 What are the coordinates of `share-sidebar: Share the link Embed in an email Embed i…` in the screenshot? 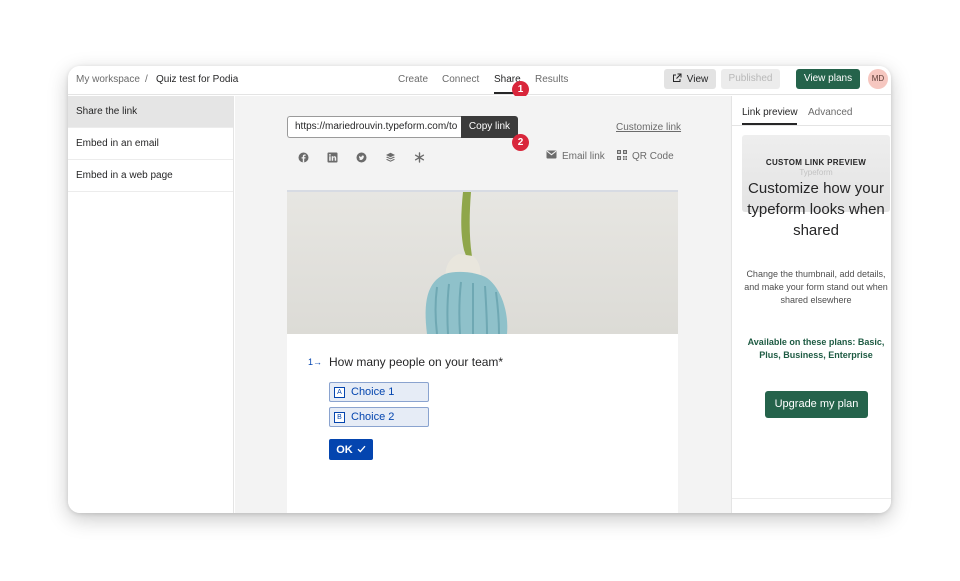 It's located at (151, 304).